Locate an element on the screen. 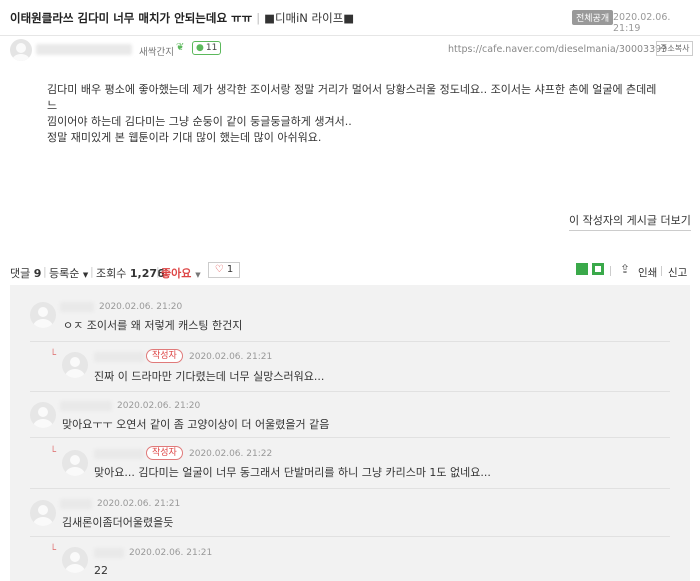  visibility-badge: 전체공개 is located at coordinates (593, 17).